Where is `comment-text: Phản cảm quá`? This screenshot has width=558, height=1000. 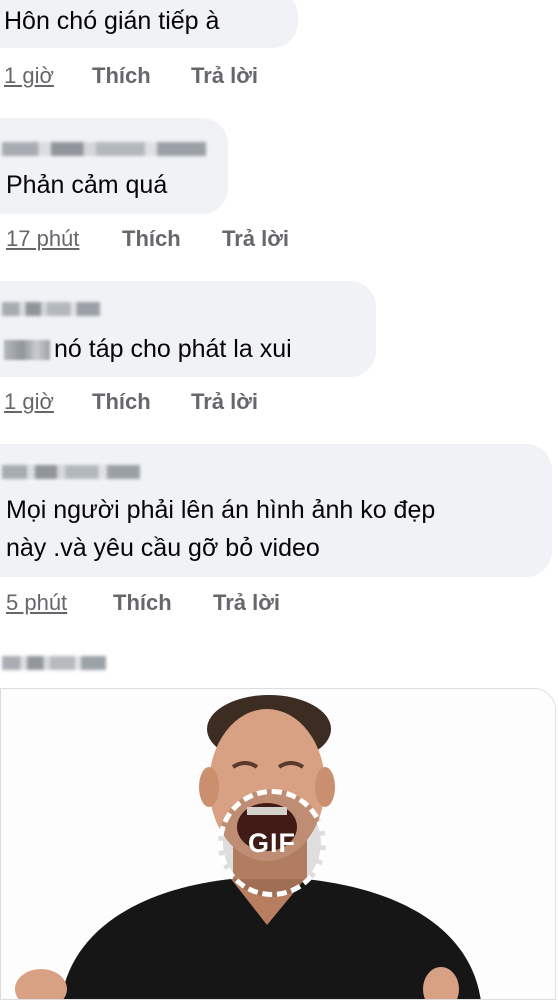 comment-text: Phản cảm quá is located at coordinates (87, 185).